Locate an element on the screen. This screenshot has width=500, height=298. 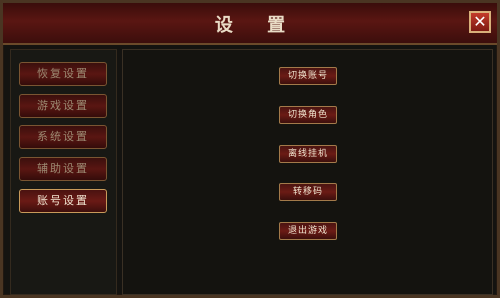
transfer-code-button: 转移码 is located at coordinates (308, 192).